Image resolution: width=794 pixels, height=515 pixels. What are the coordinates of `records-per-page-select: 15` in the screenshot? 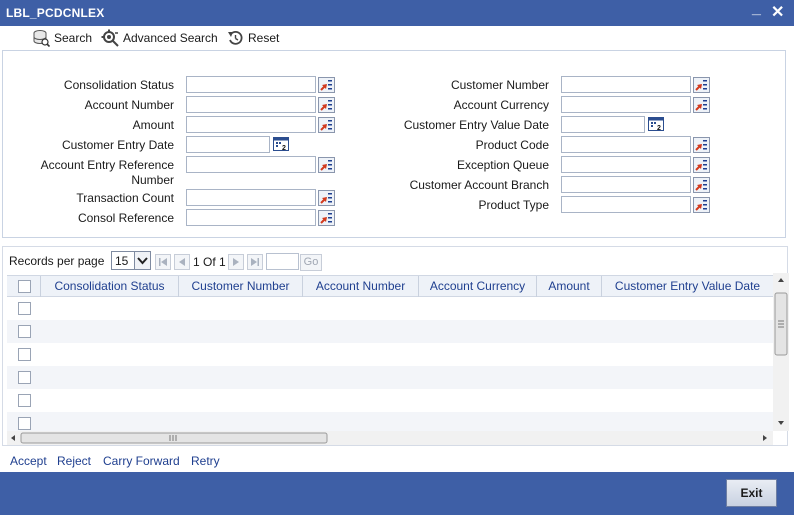 It's located at (131, 260).